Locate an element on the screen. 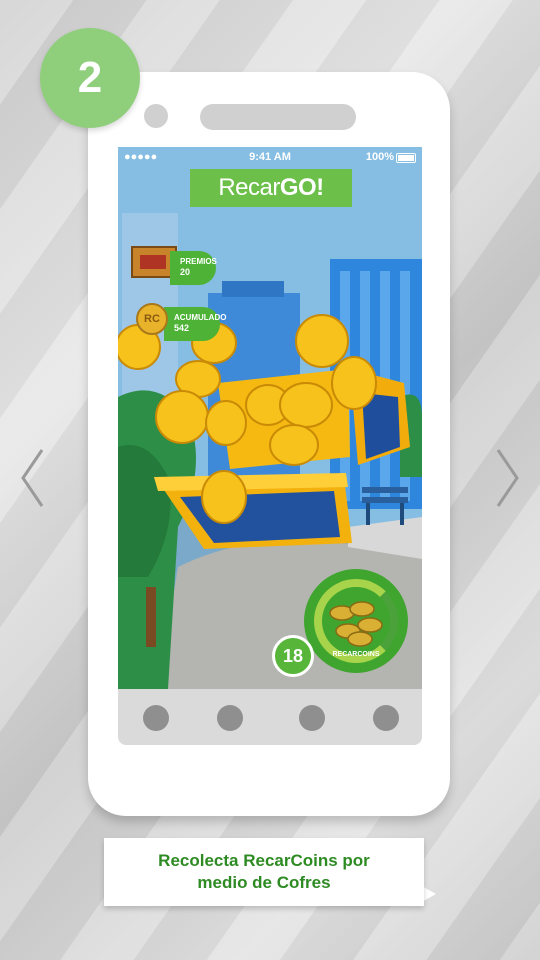  battery-percent: 100% is located at coordinates (379, 157).